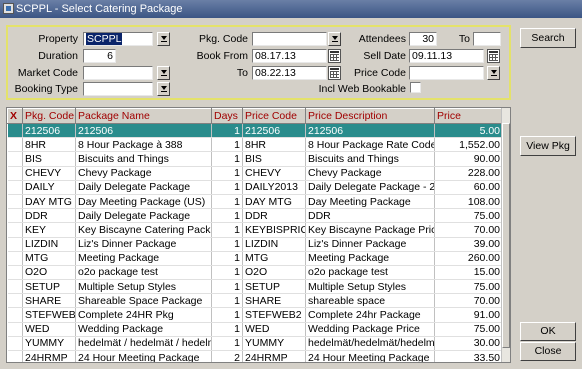 The width and height of the screenshot is (582, 369). Describe the element at coordinates (58, 56) in the screenshot. I see `duration-label: Duration` at that location.